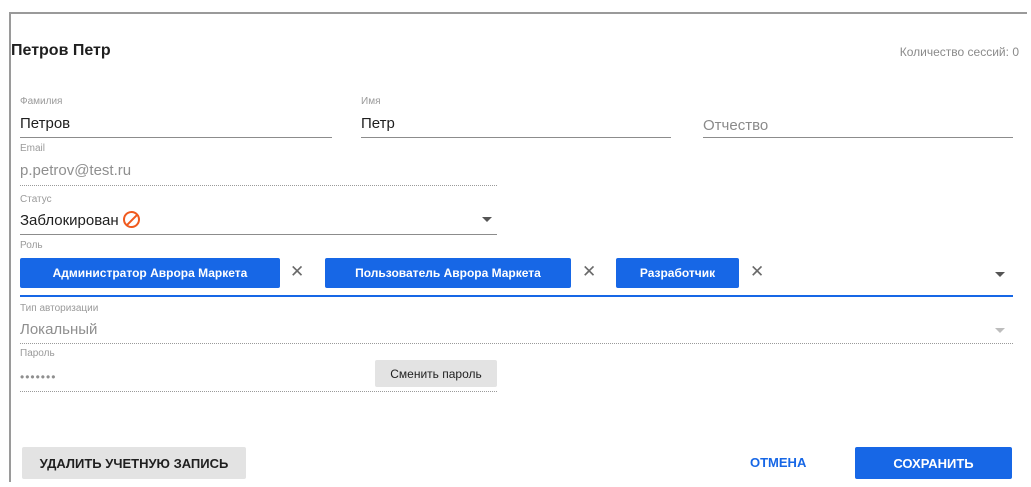  Describe the element at coordinates (378, 123) in the screenshot. I see `first-name-input: Петр` at that location.